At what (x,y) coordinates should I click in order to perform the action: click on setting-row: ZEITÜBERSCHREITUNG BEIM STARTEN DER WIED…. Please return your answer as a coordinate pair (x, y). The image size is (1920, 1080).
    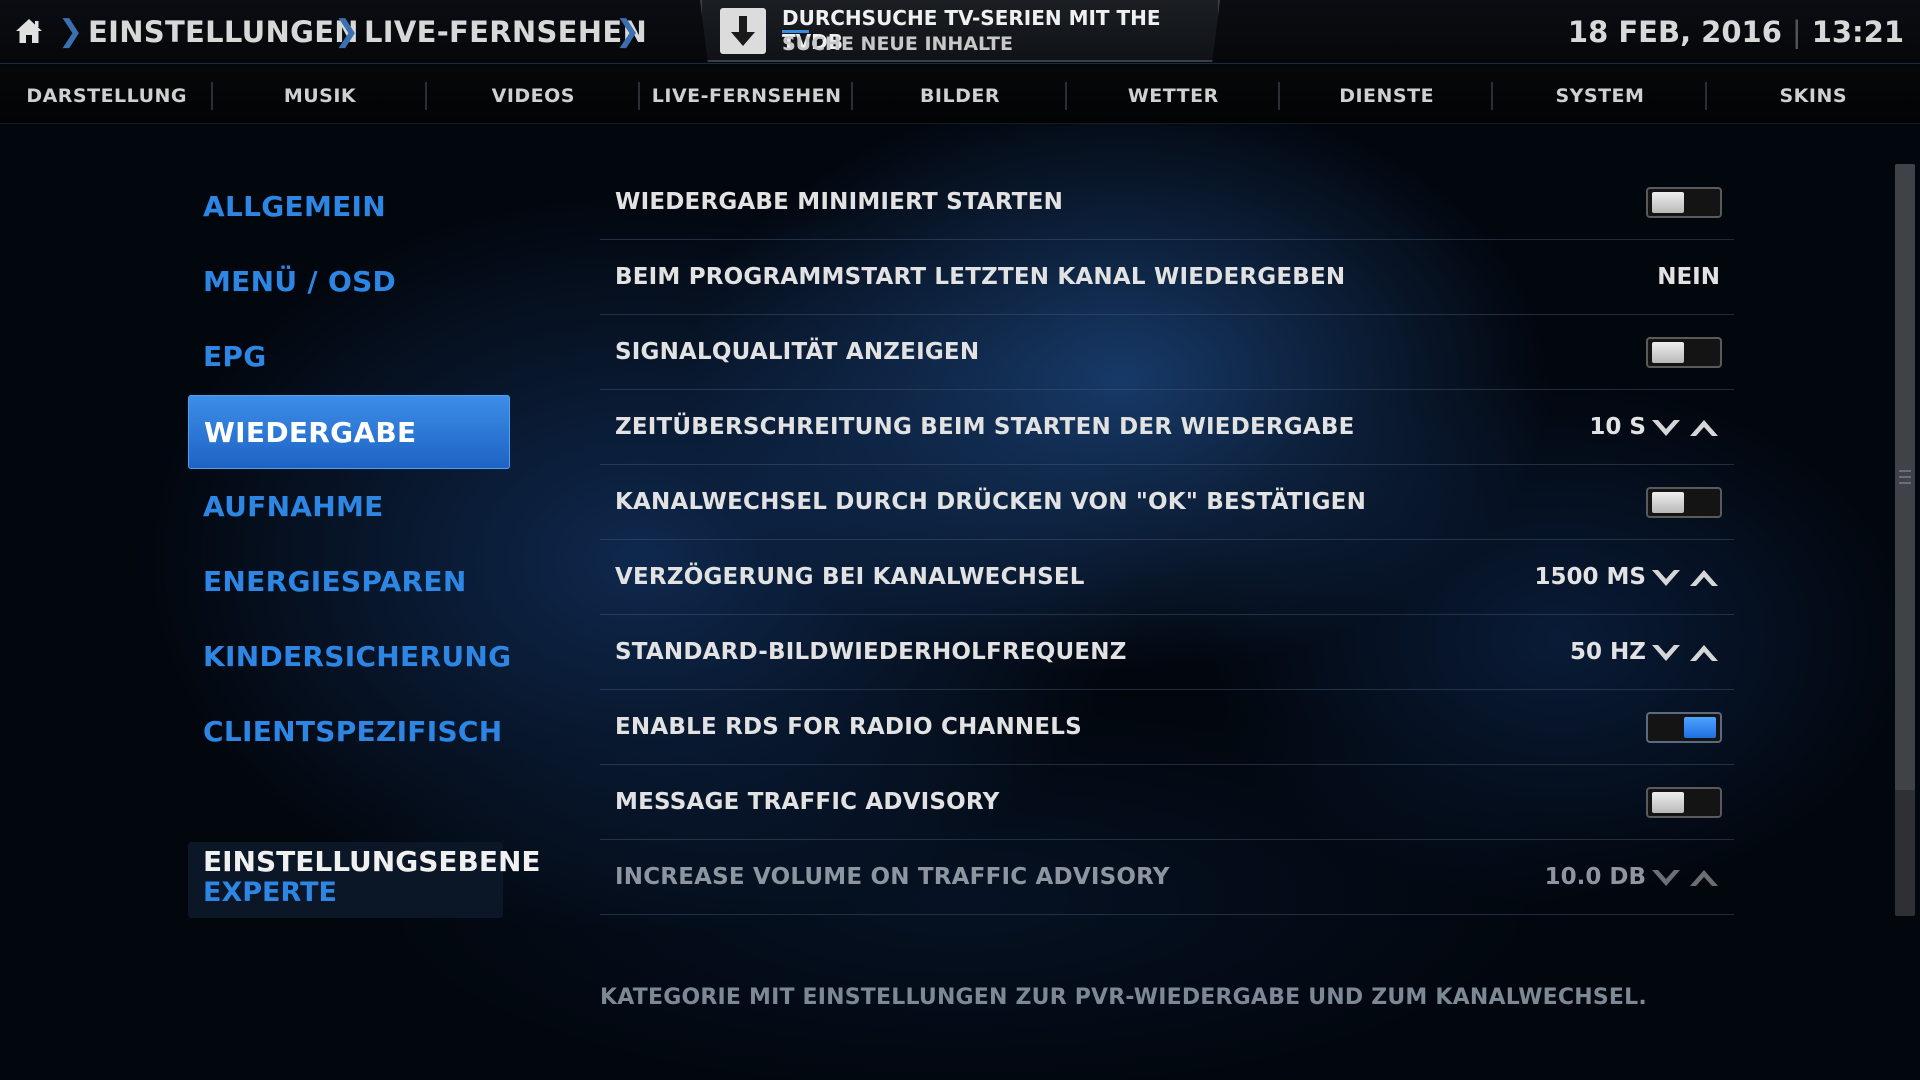
    Looking at the image, I should click on (1167, 427).